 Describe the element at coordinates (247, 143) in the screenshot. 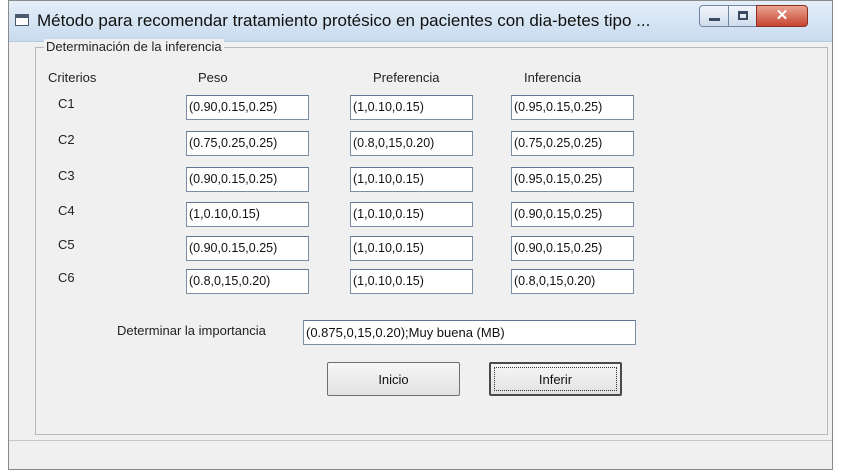

I see `peso-field-c2: (0.75,0.25,0.25)` at that location.